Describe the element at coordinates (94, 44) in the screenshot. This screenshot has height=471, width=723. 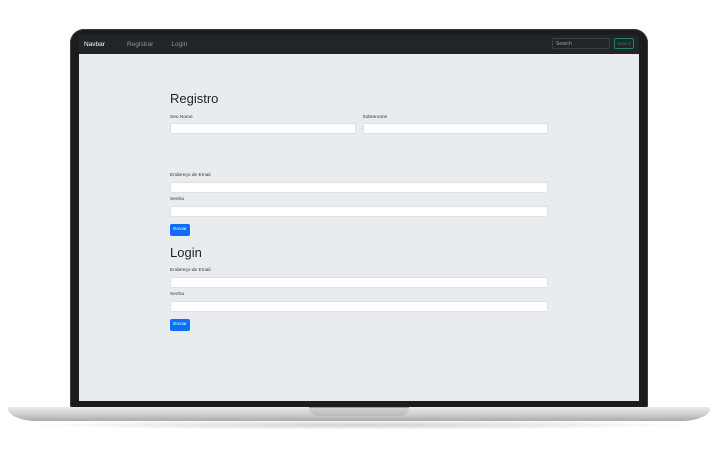
I see `navbar-brand: Navbar` at that location.